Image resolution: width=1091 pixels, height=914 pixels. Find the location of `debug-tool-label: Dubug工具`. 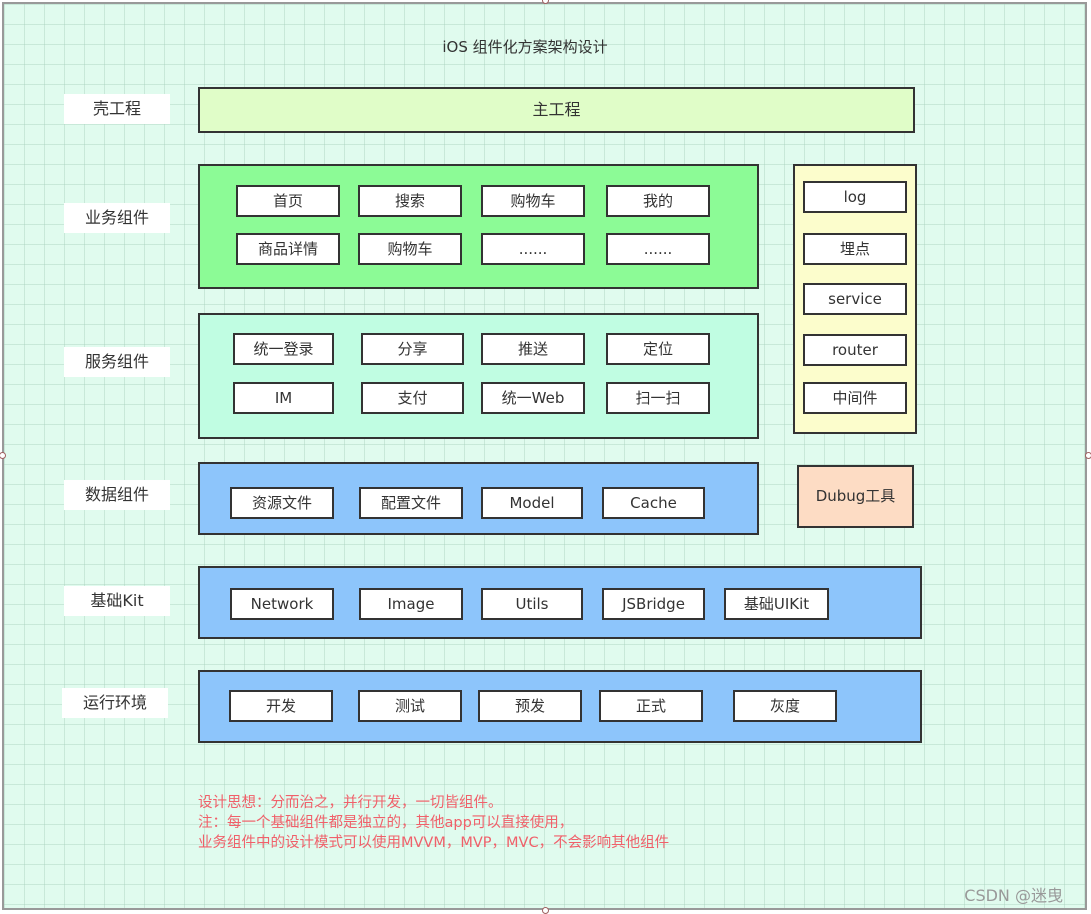

debug-tool-label: Dubug工具 is located at coordinates (855, 496).